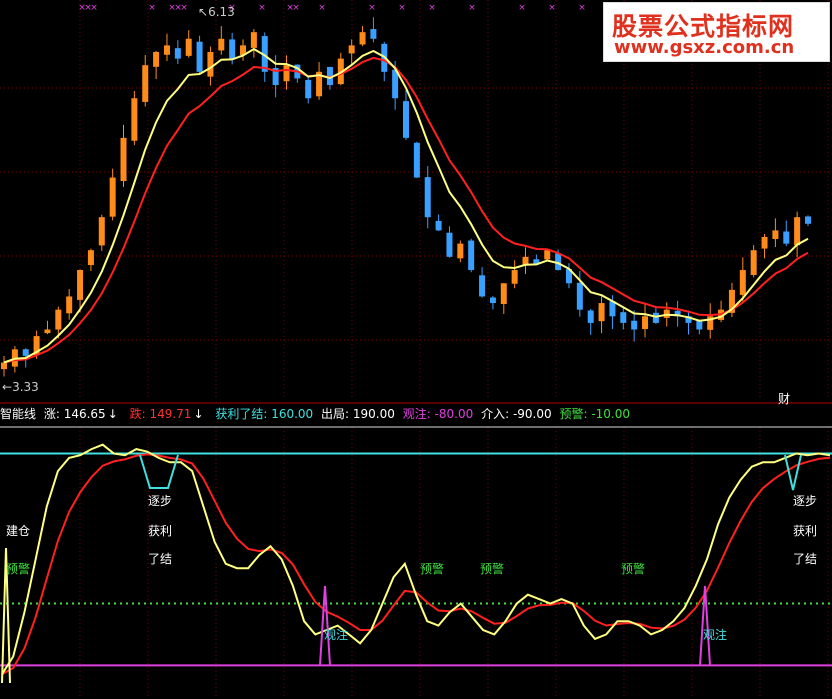  I want to click on annotation-yujing-1: 预警, so click(18, 569).